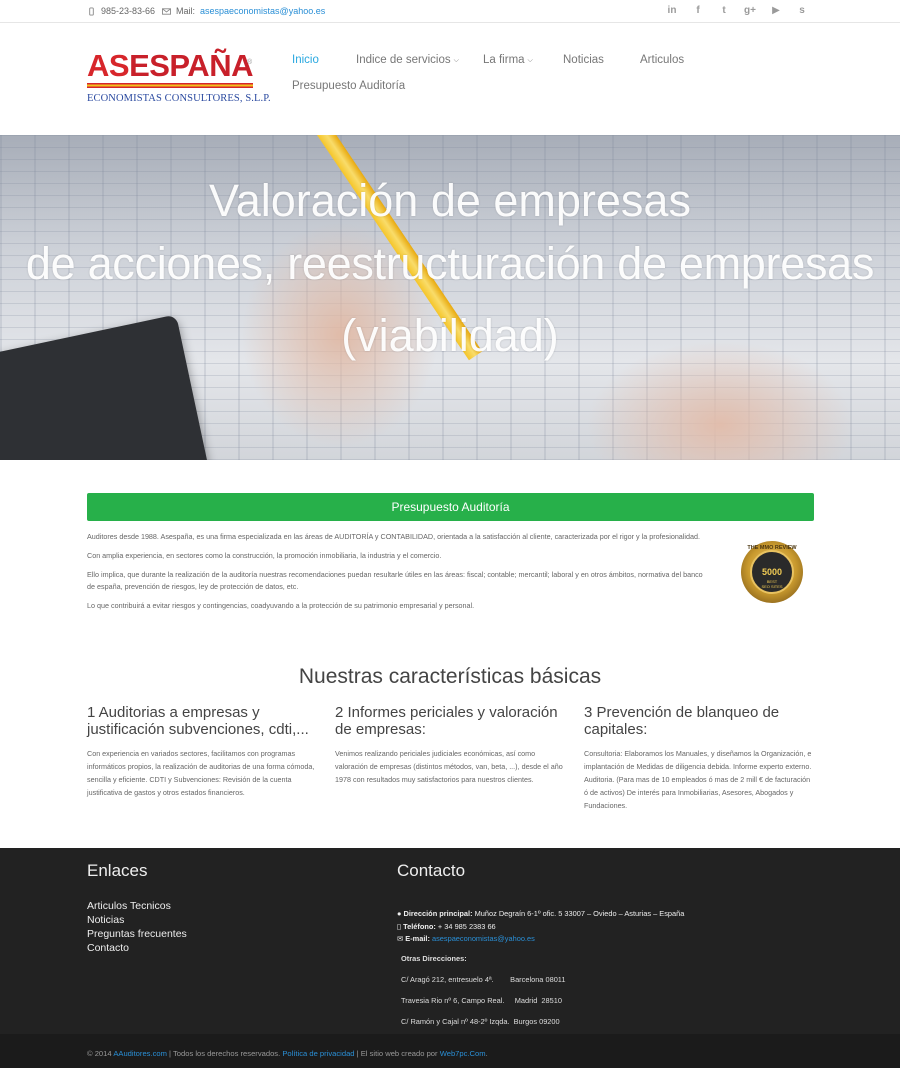 The height and width of the screenshot is (1068, 900). What do you see at coordinates (140, 1053) in the screenshot?
I see `site-link: AAuditores.com` at bounding box center [140, 1053].